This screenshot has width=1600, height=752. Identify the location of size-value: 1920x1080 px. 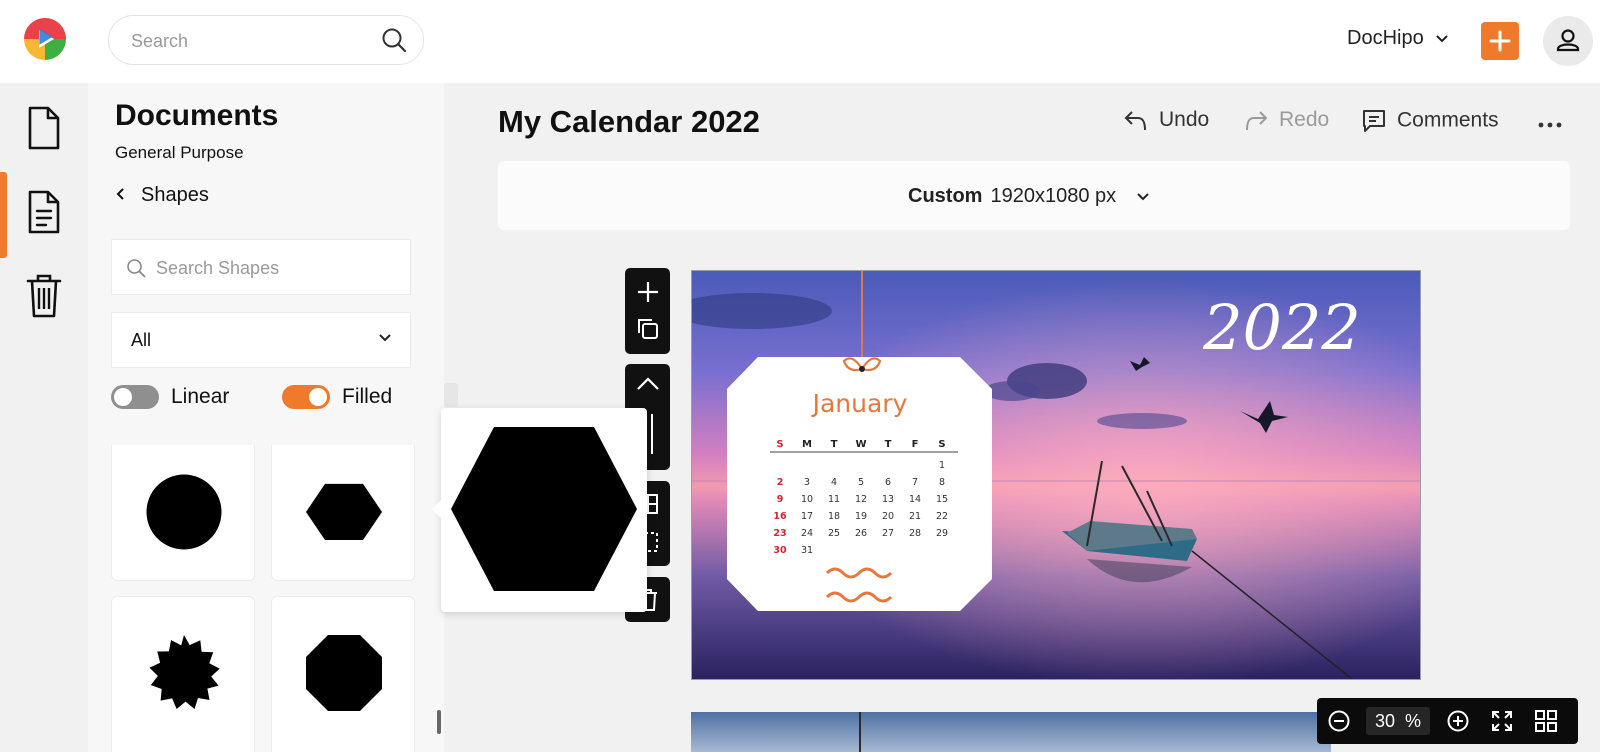
(1053, 196).